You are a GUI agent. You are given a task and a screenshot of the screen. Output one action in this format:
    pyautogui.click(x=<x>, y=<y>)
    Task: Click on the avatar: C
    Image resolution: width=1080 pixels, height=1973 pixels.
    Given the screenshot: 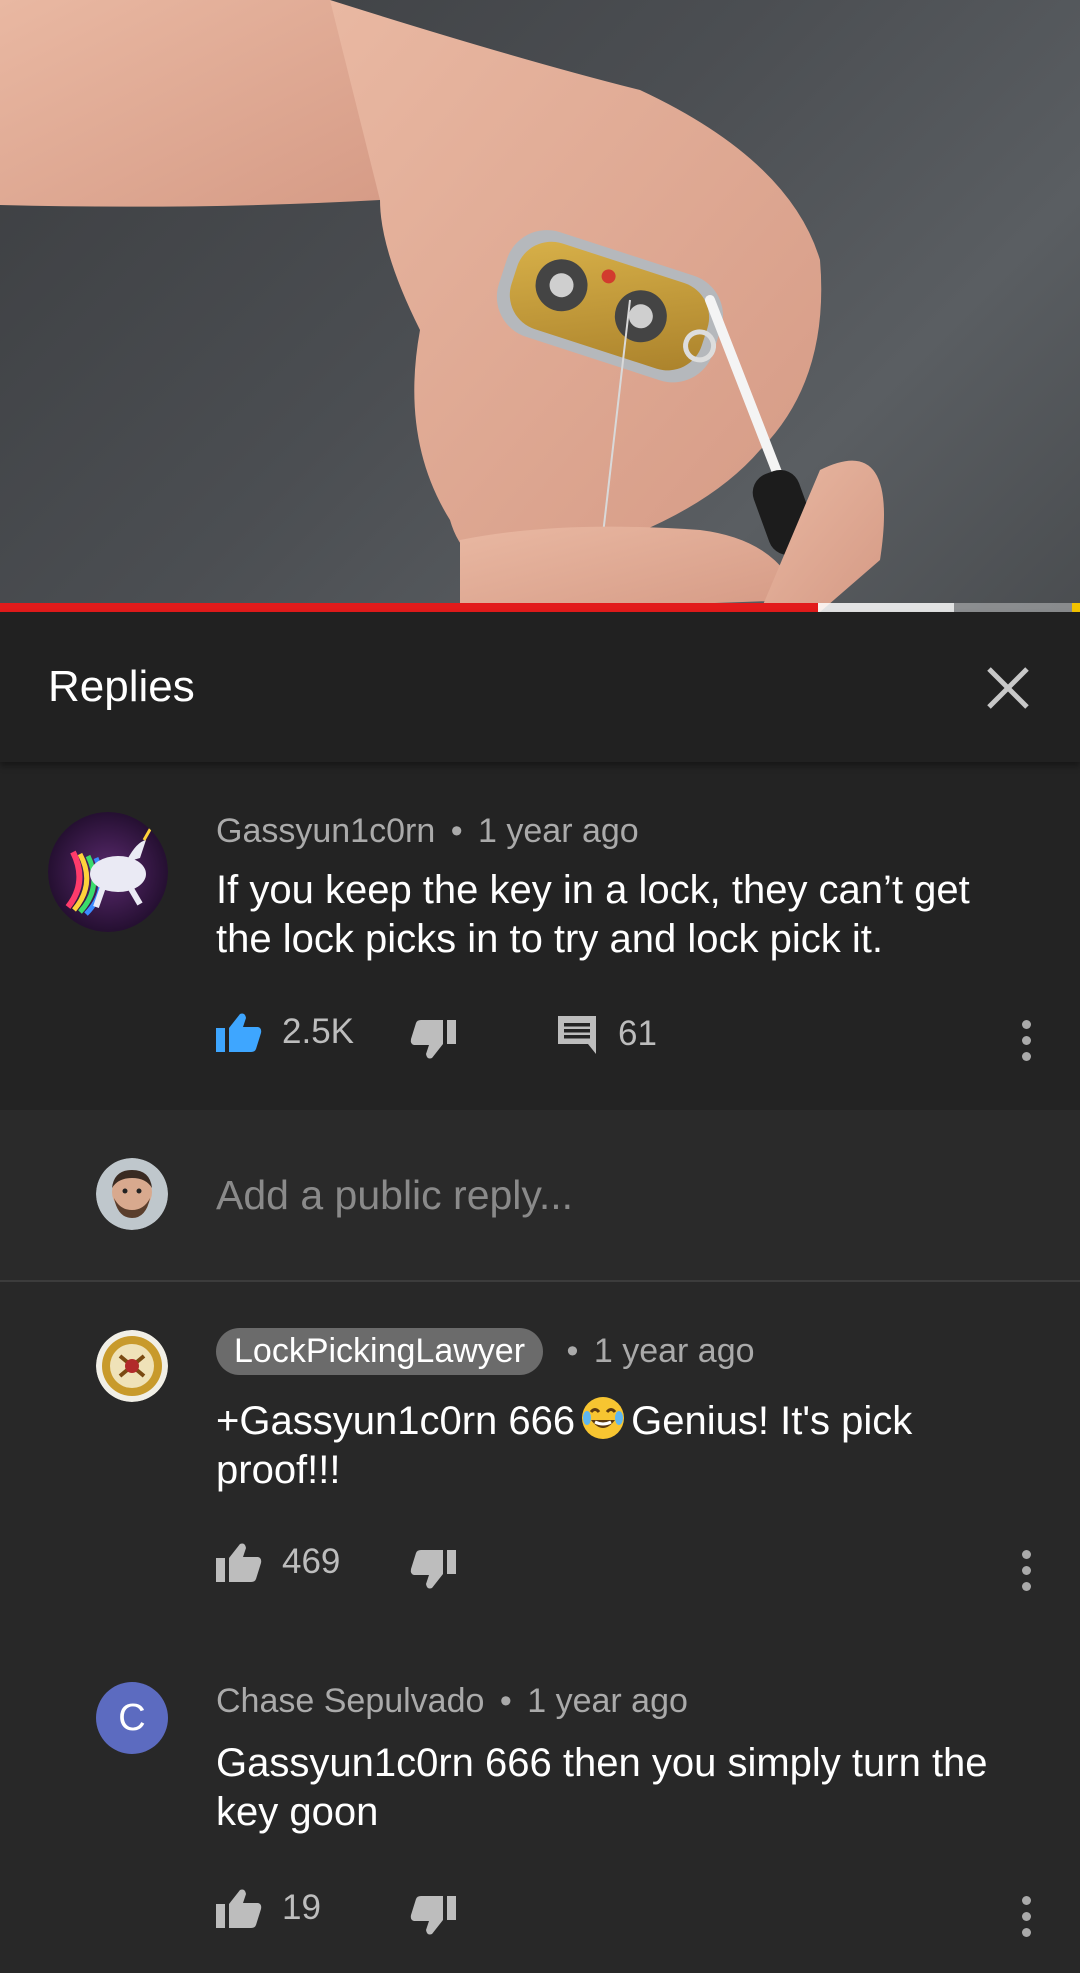 What is the action you would take?
    pyautogui.click(x=132, y=1718)
    